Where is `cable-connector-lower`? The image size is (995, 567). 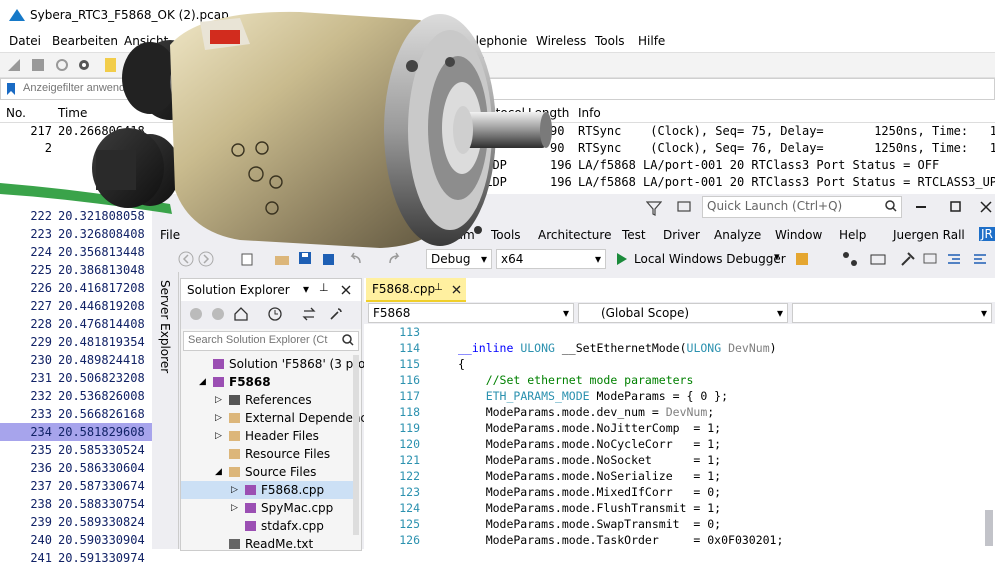 cable-connector-lower is located at coordinates (136, 168).